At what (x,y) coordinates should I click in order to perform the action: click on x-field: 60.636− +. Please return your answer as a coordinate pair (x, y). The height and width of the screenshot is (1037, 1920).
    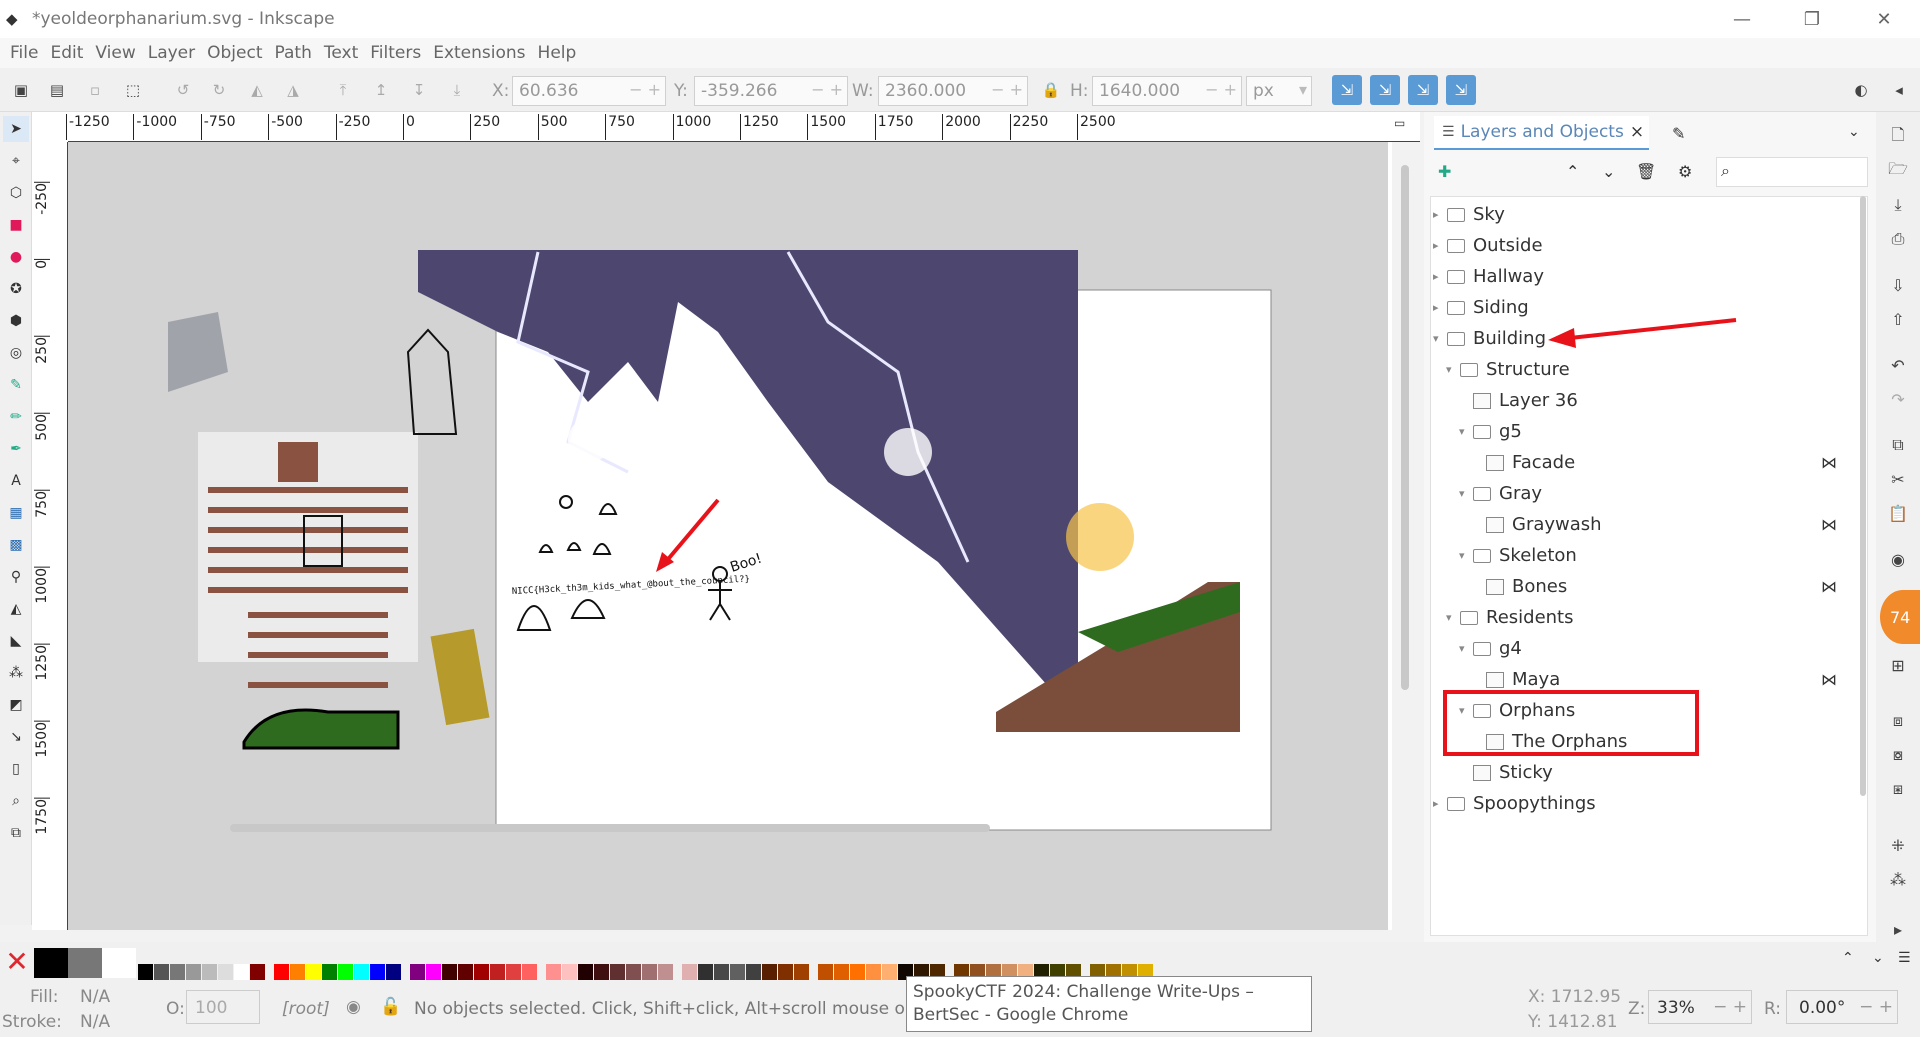
    Looking at the image, I should click on (589, 91).